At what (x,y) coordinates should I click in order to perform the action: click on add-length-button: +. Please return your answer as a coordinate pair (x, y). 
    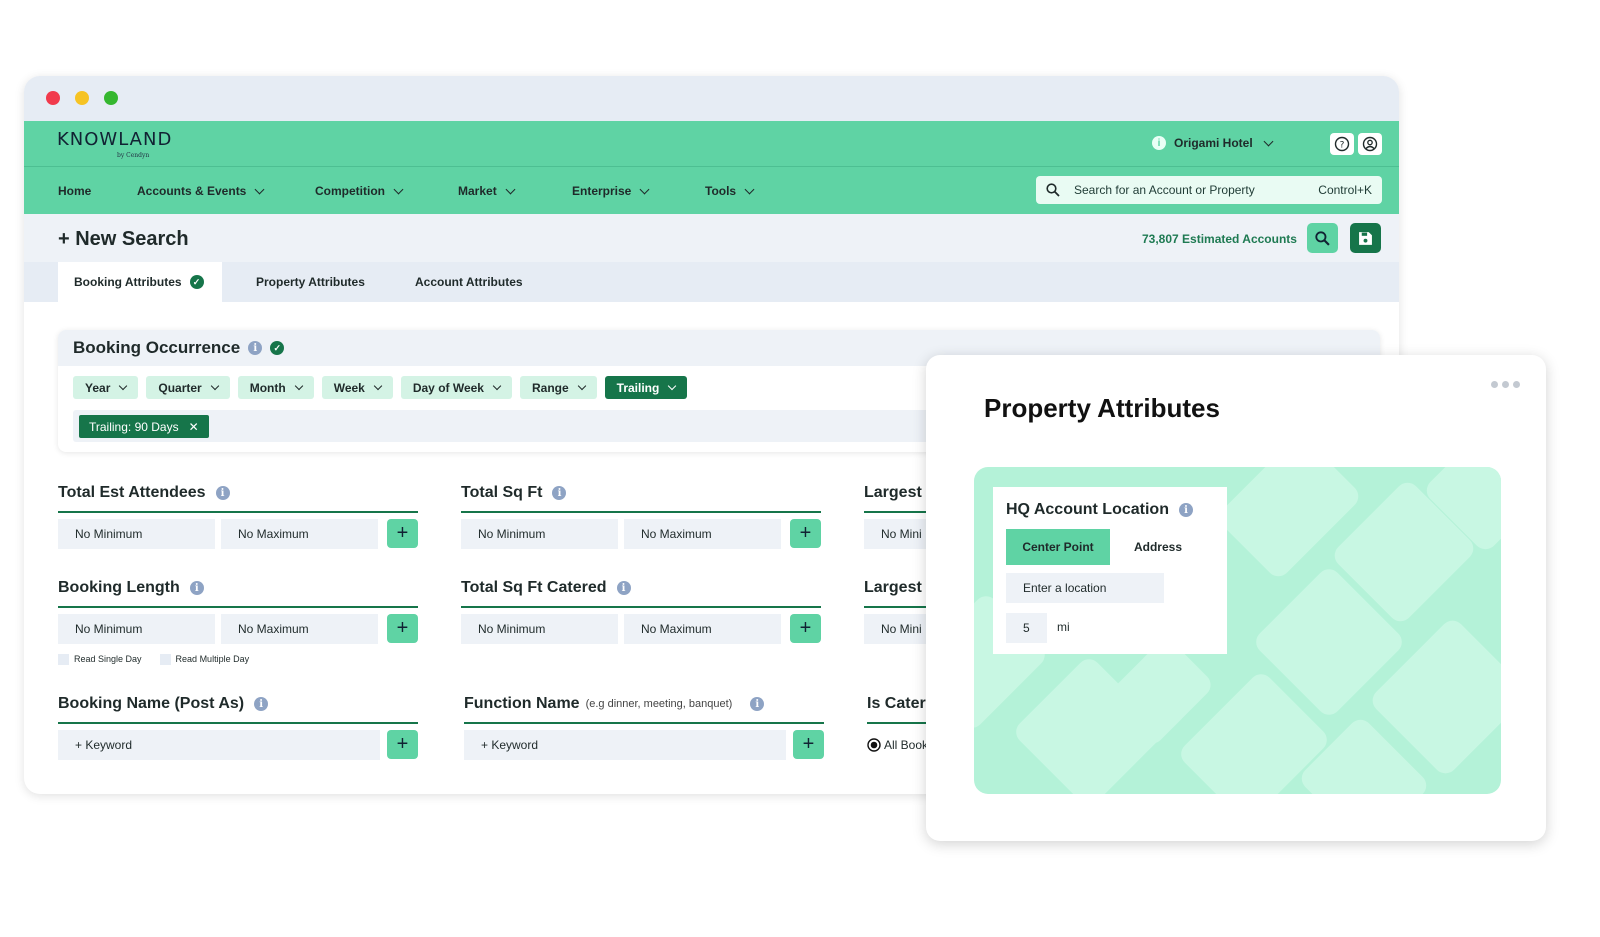
    Looking at the image, I should click on (402, 628).